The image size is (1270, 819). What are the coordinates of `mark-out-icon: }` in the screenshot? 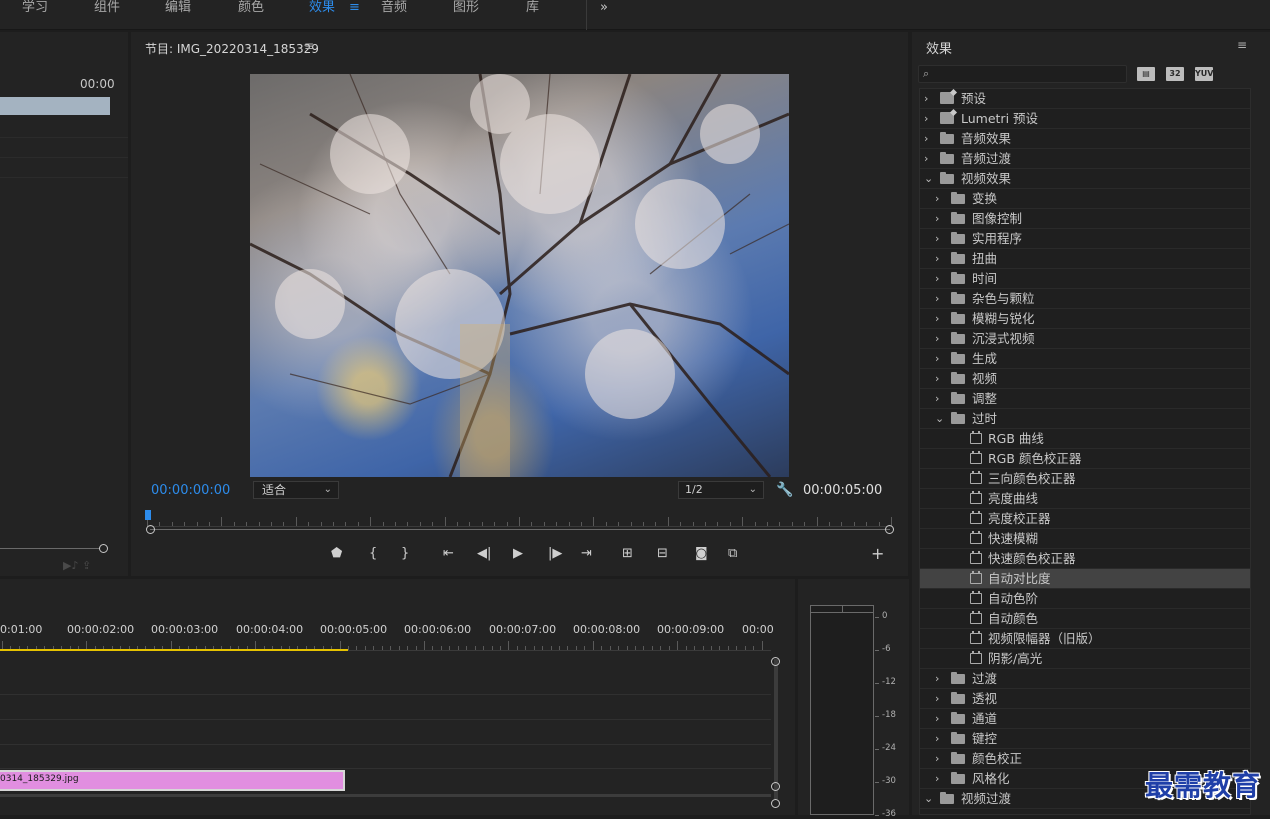 It's located at (405, 553).